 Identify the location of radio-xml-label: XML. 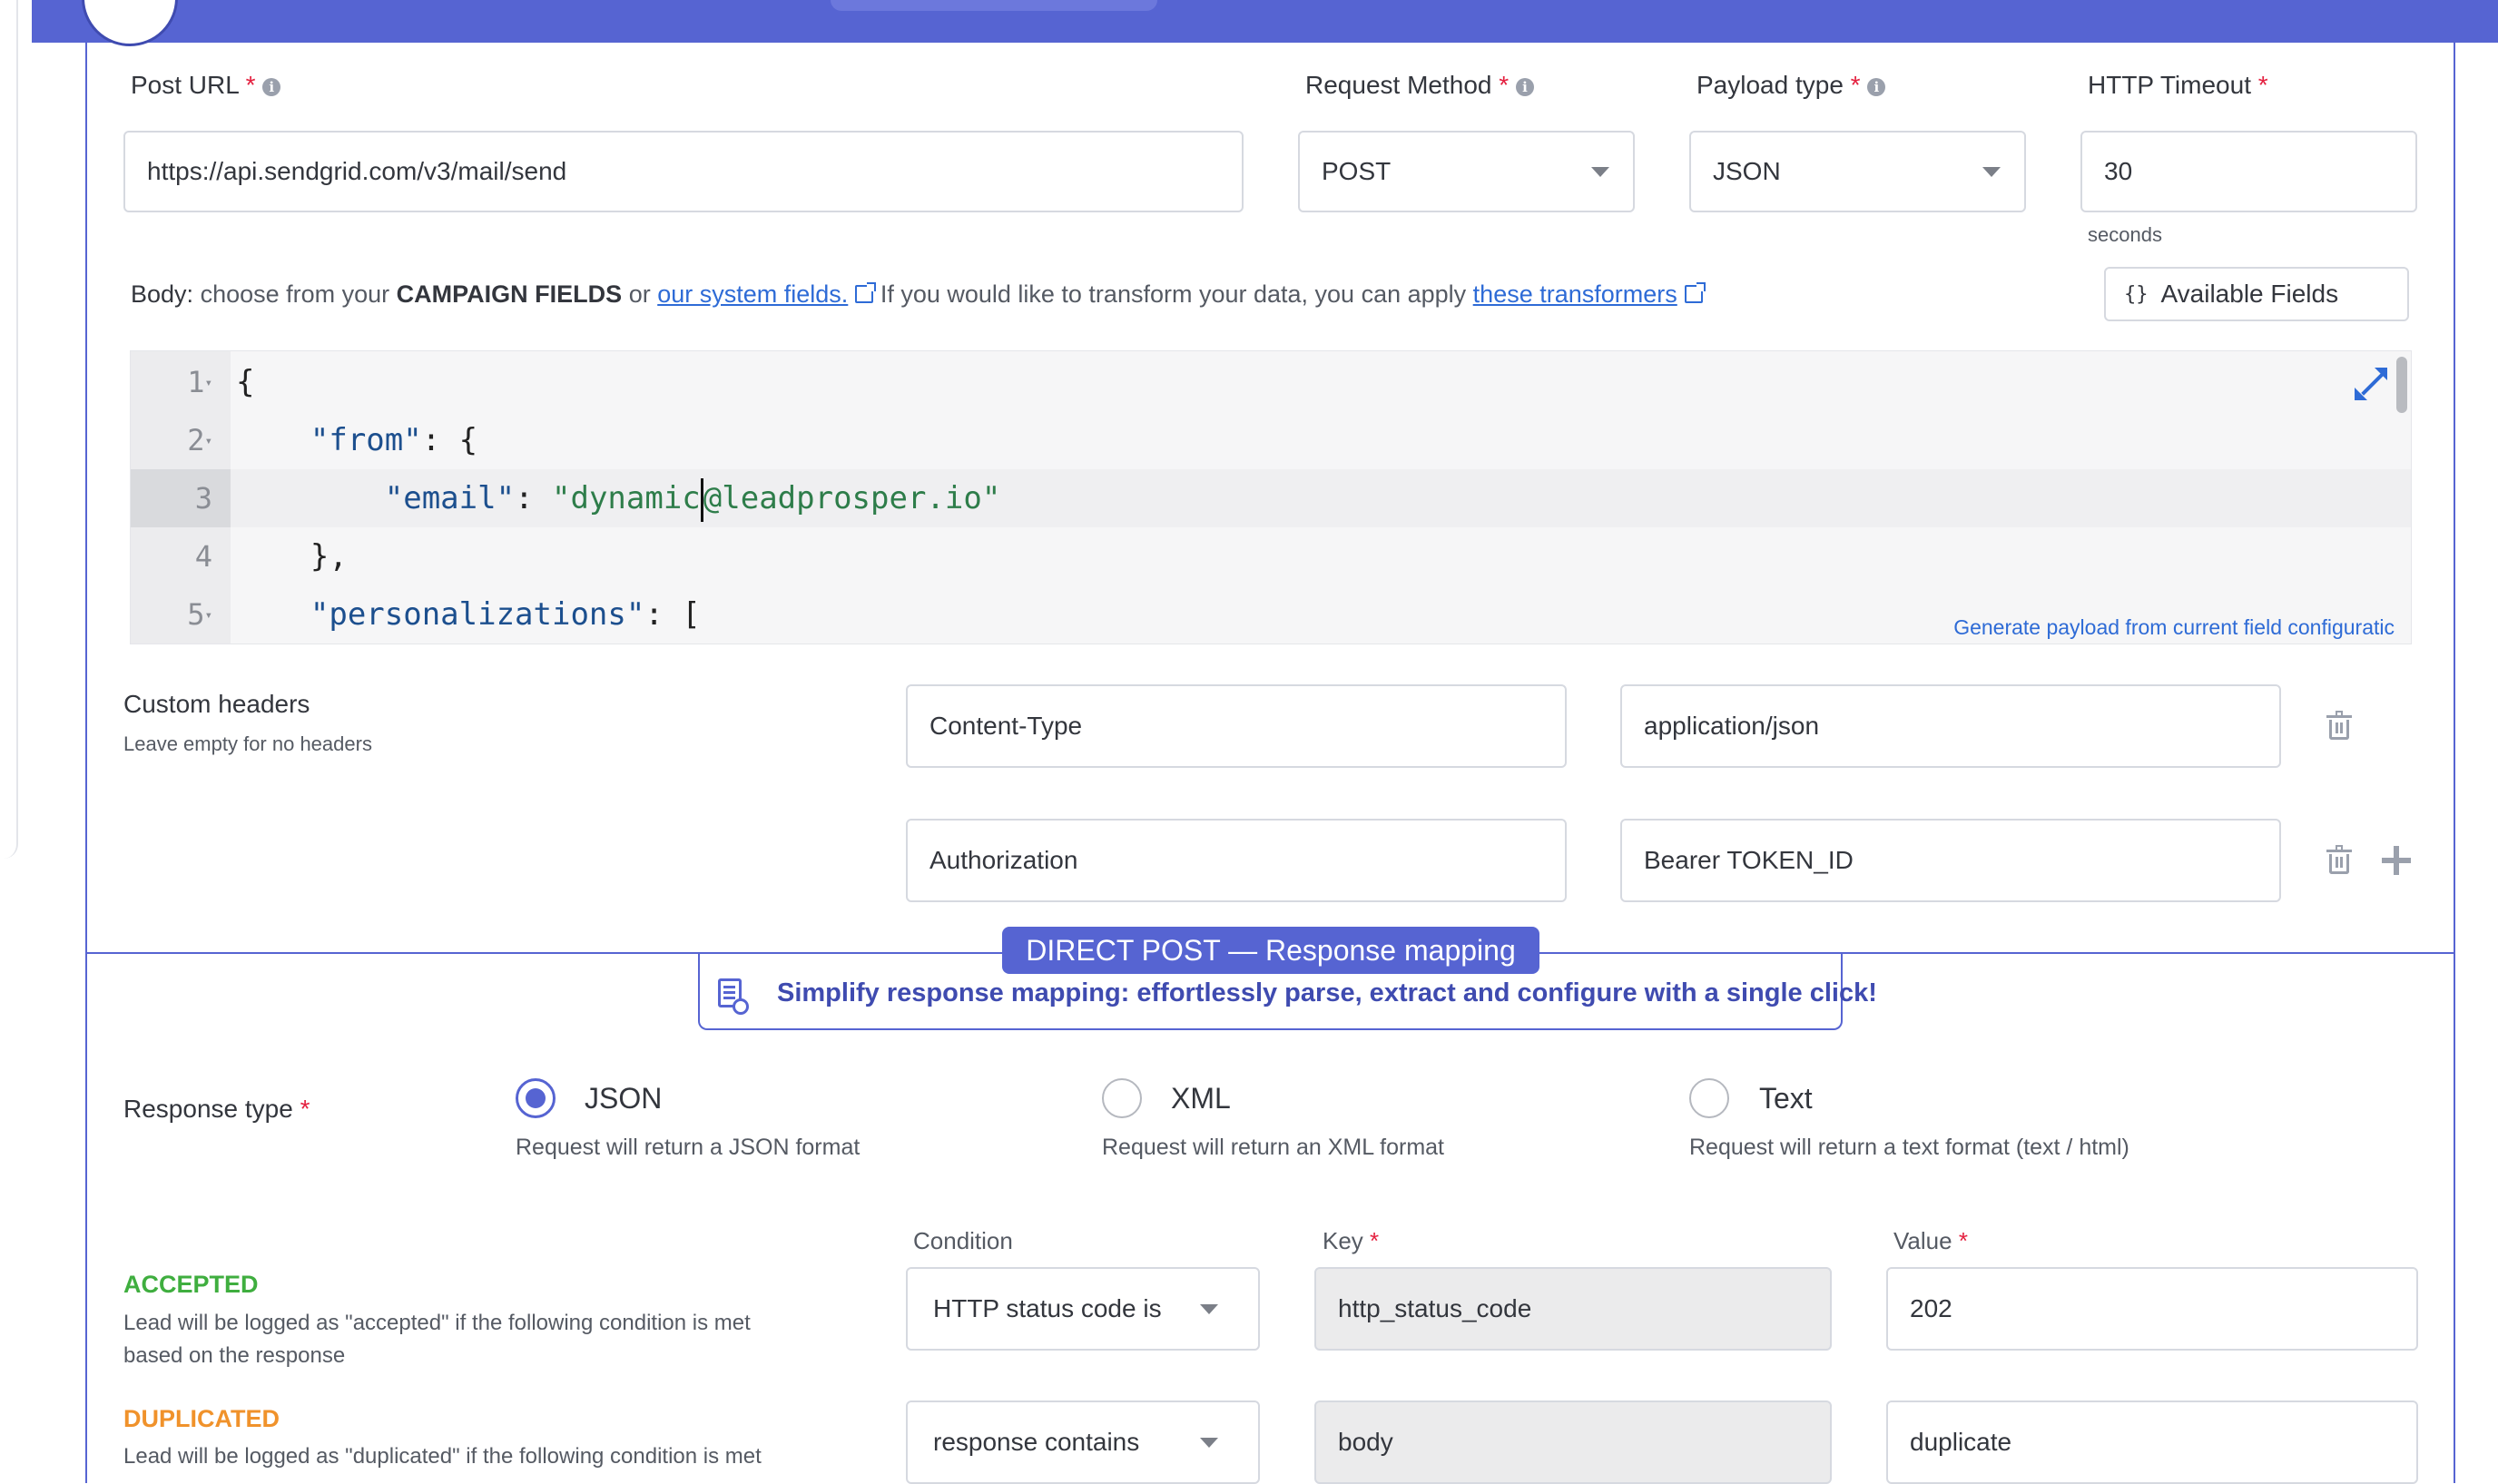
(1201, 1098).